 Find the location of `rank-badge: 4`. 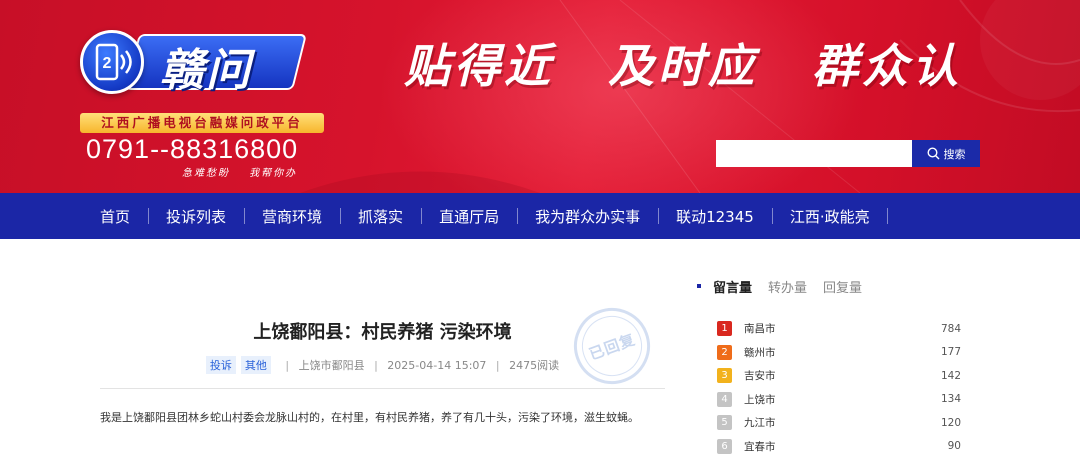

rank-badge: 4 is located at coordinates (724, 399).